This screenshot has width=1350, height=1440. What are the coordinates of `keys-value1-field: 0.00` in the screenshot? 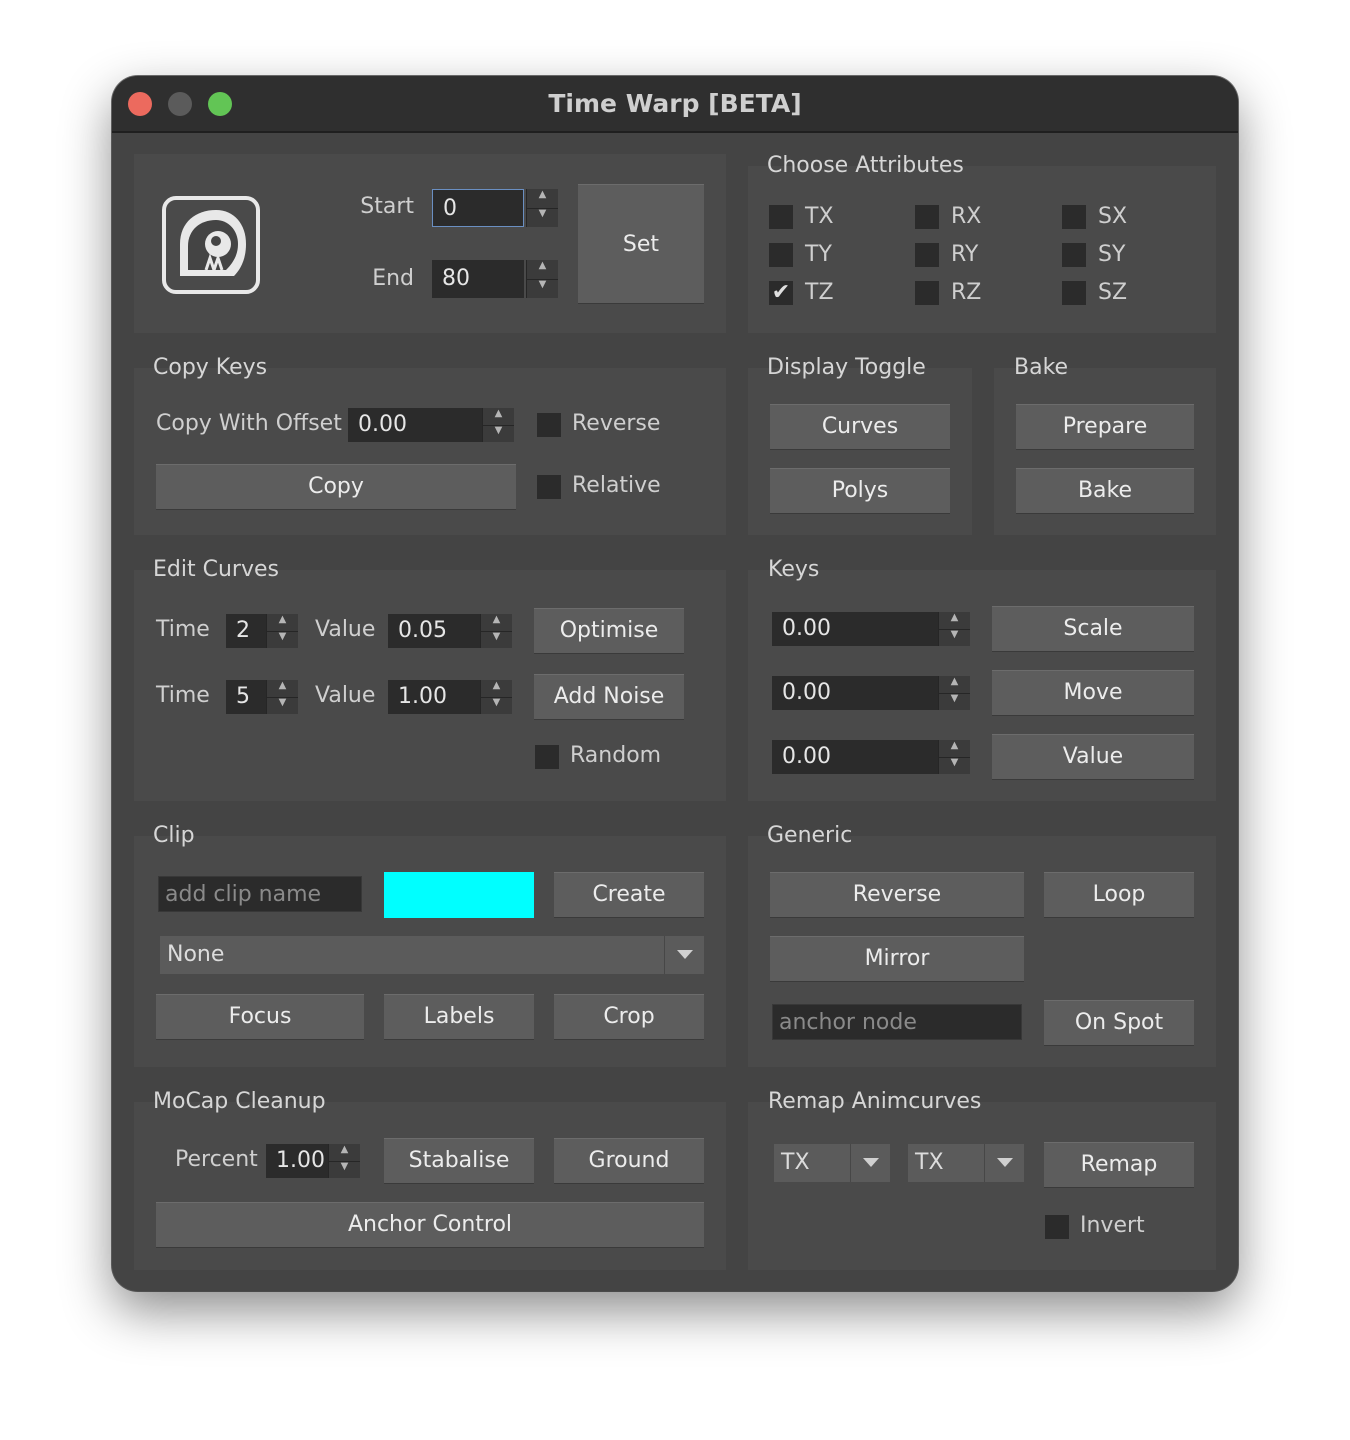 It's located at (855, 629).